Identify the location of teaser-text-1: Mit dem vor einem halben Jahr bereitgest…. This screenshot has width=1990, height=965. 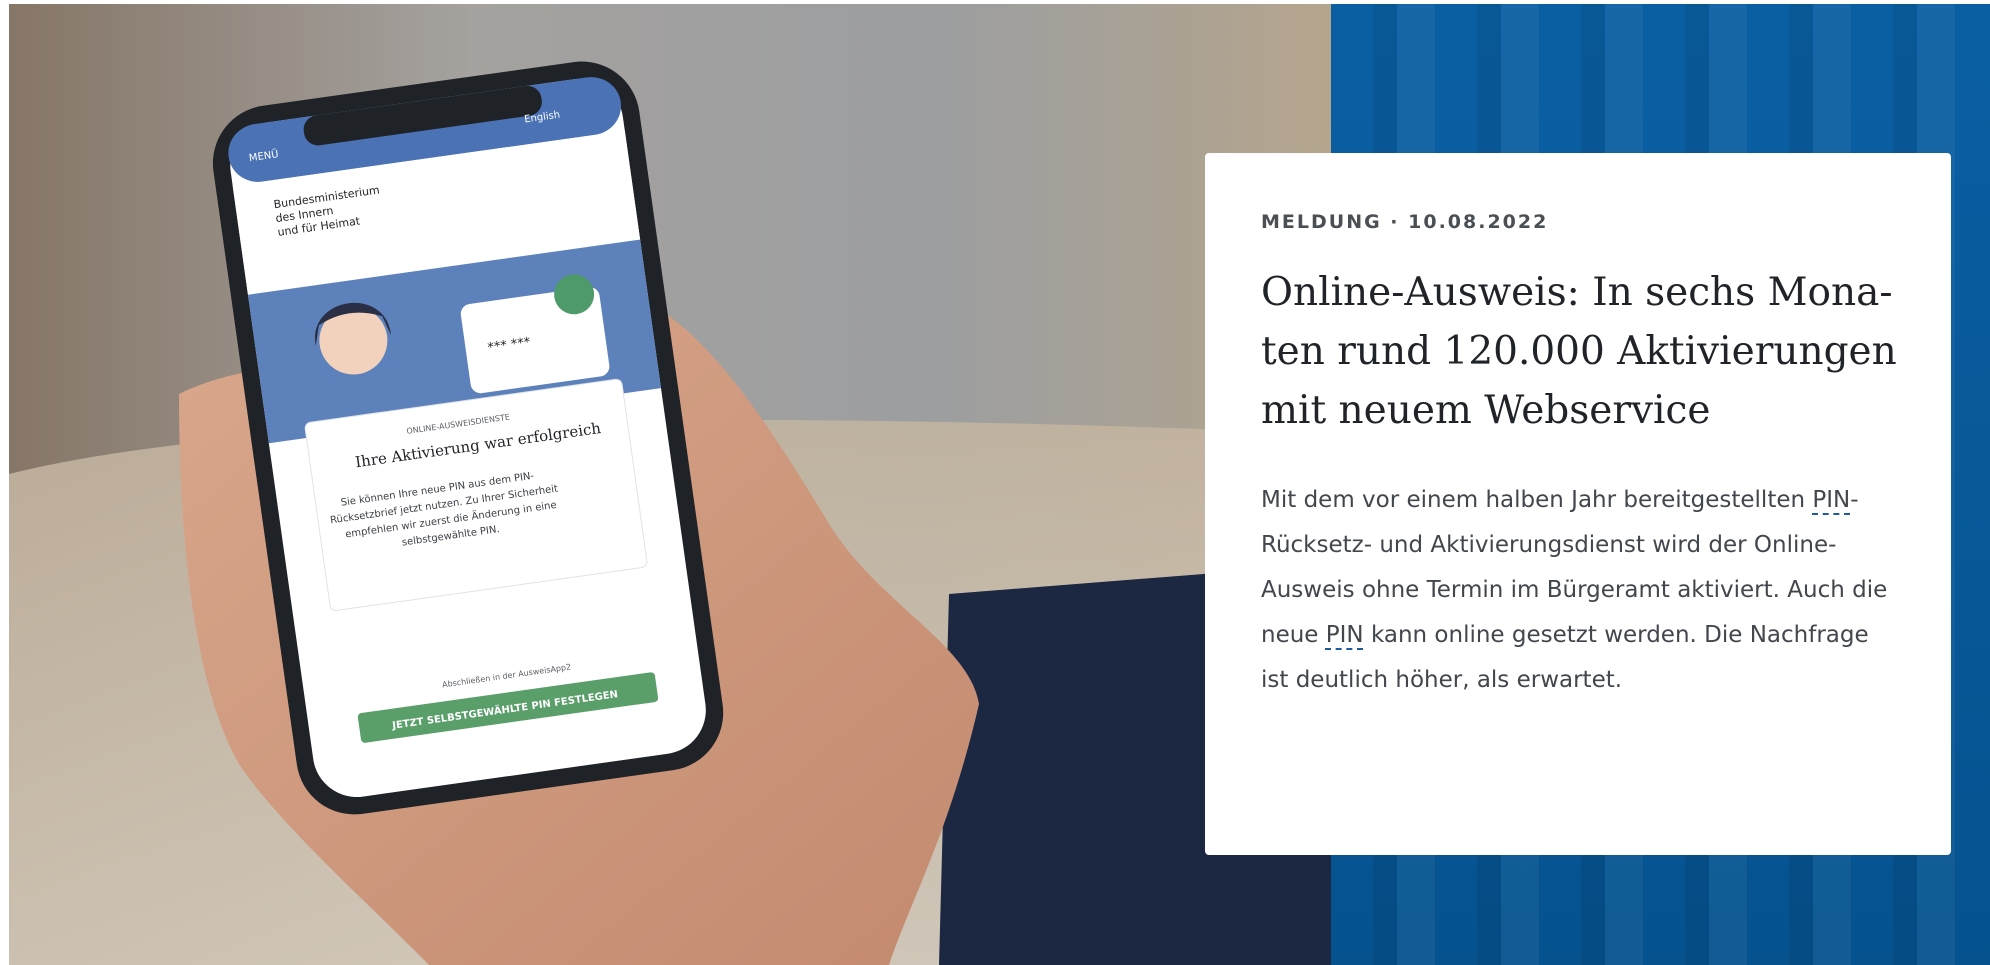
(1537, 500).